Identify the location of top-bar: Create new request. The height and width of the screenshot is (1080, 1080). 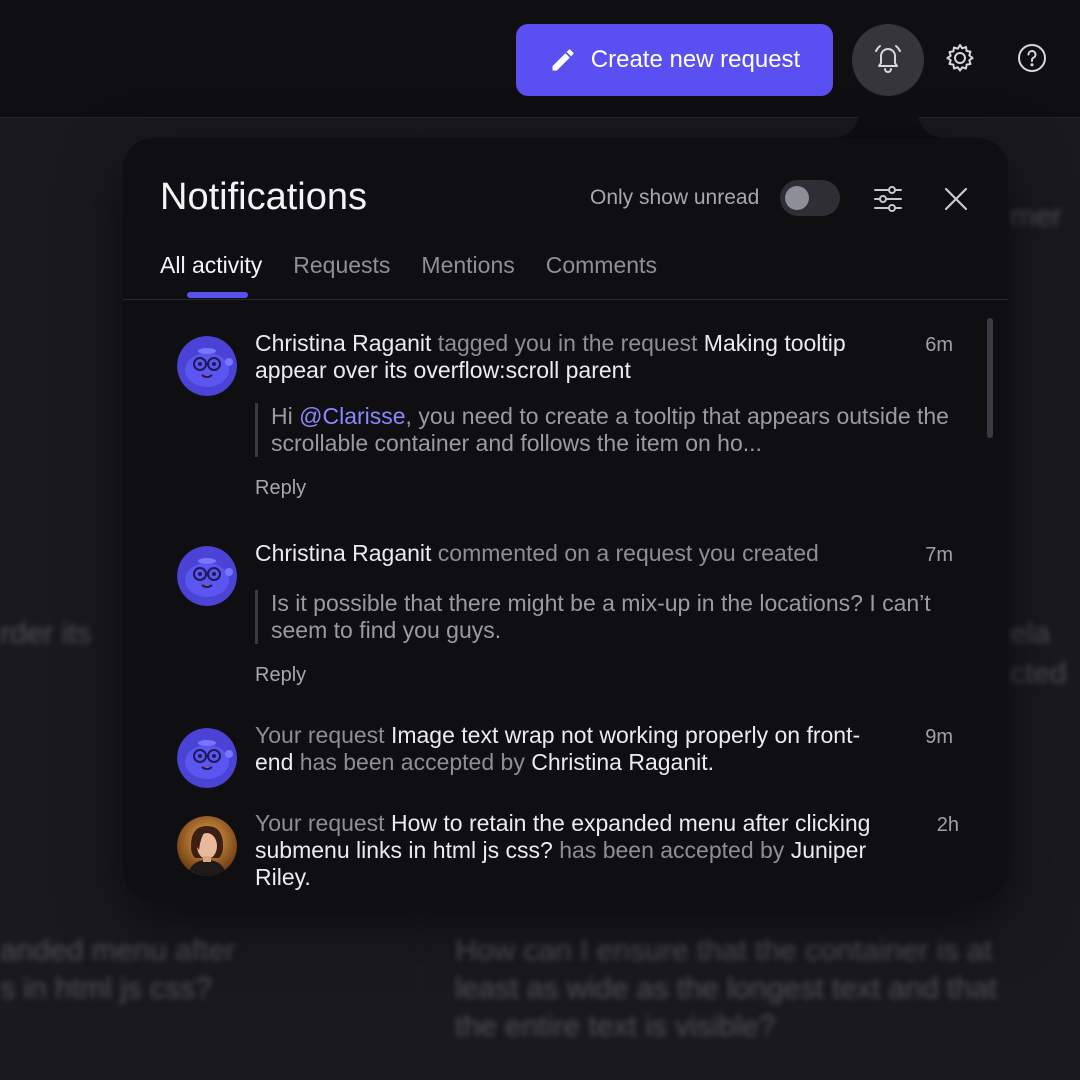
(540, 59).